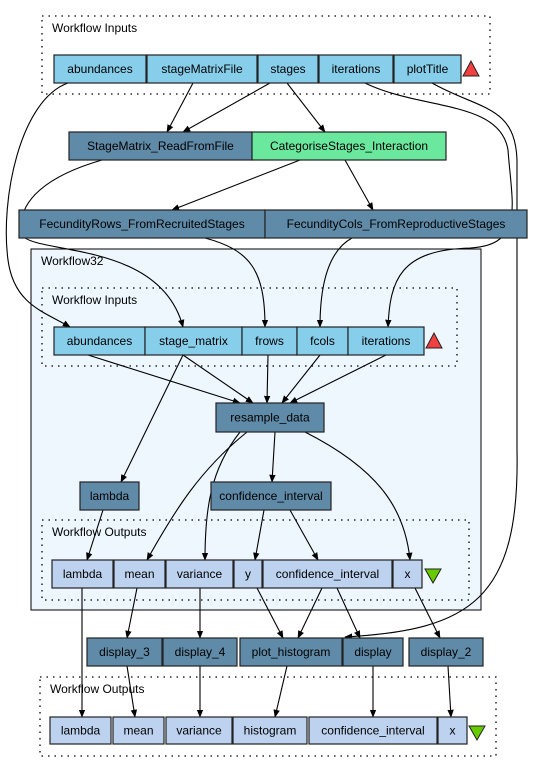 The image size is (544, 772). I want to click on processor-plot-histogram-label: plot_histogram, so click(291, 652).